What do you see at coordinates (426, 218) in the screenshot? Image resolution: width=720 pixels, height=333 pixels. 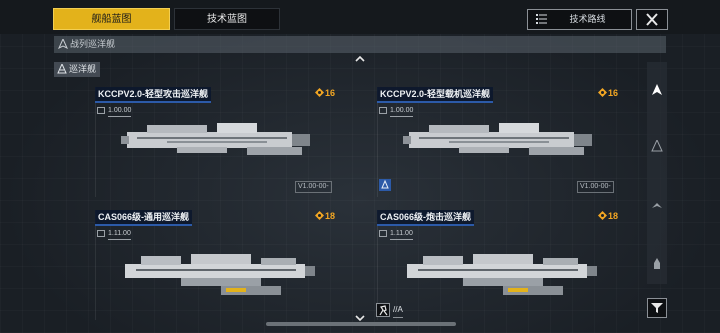 I see `ship-name: CAS066级-炮击巡洋舰` at bounding box center [426, 218].